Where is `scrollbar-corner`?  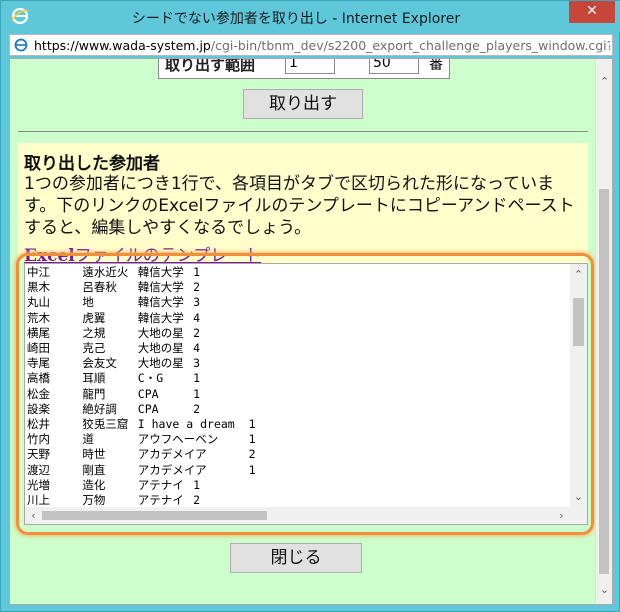
scrollbar-corner is located at coordinates (578, 515).